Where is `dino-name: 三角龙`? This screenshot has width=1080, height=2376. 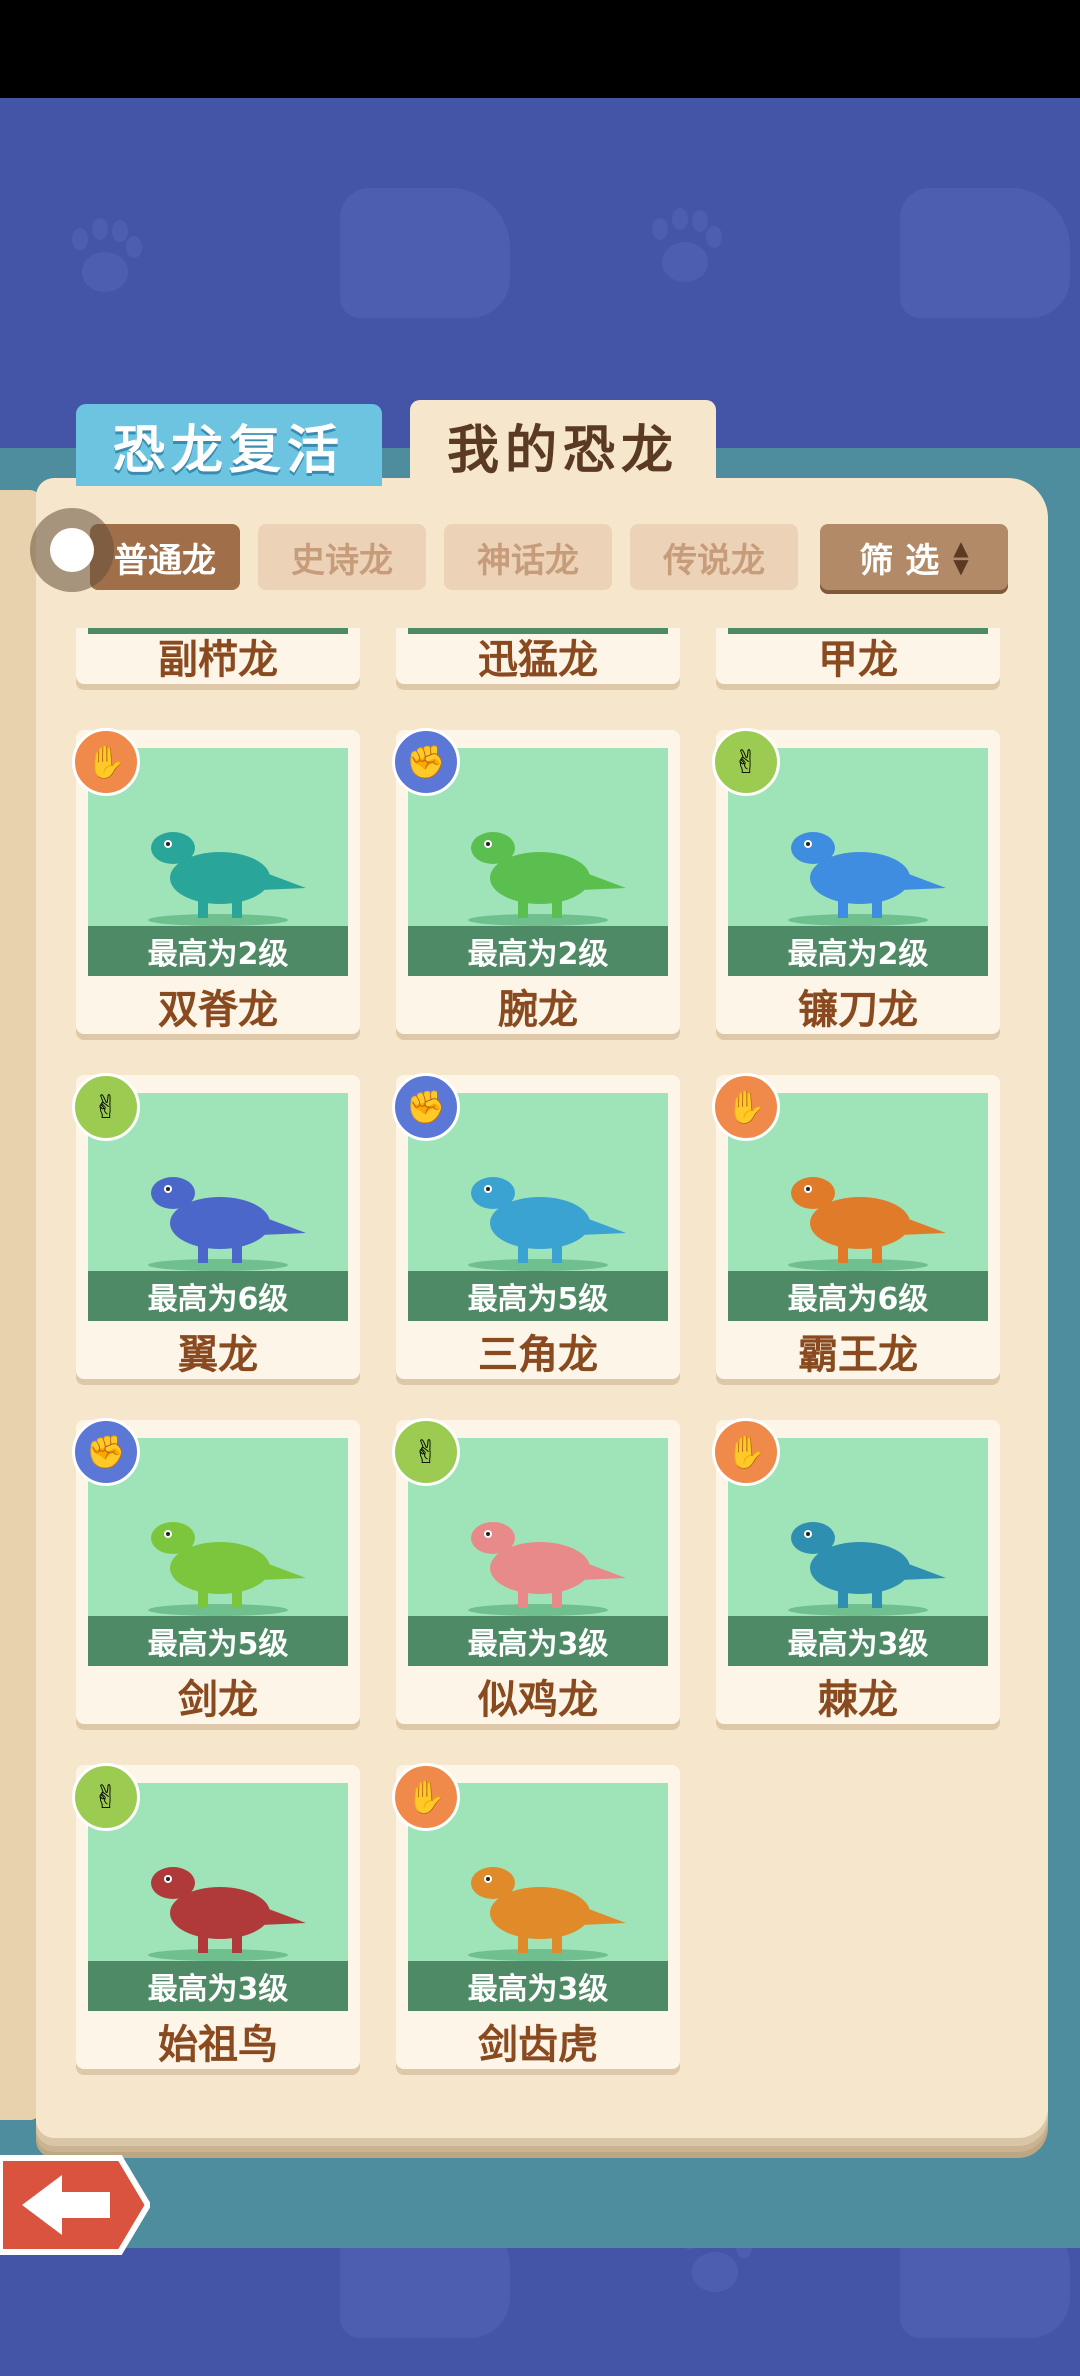 dino-name: 三角龙 is located at coordinates (538, 1355).